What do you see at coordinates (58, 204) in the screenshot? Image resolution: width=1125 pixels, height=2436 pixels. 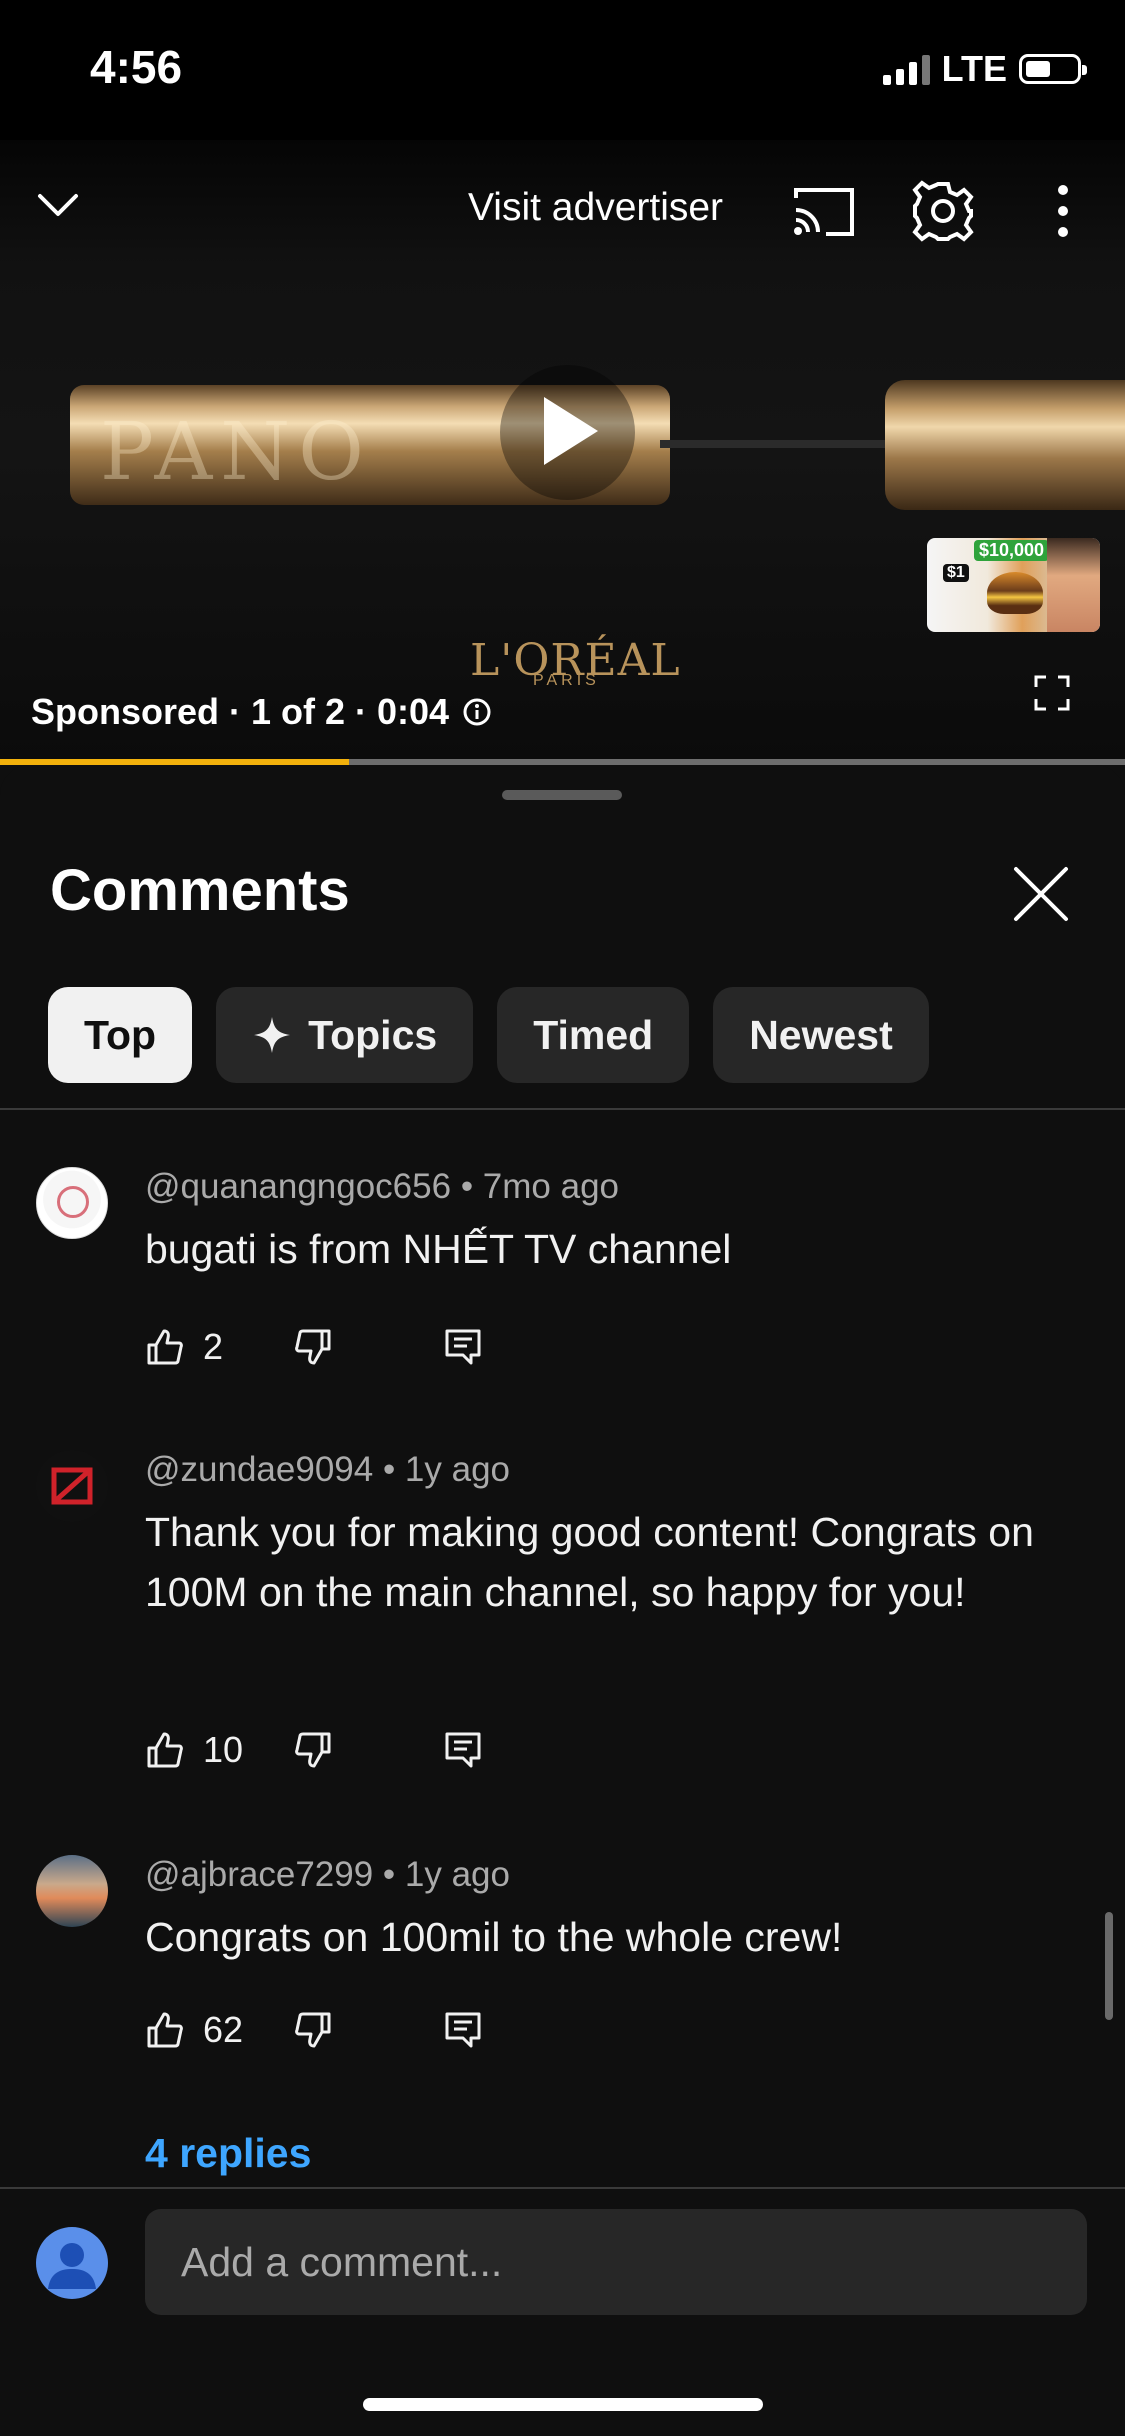 I see `chevron-down-icon` at bounding box center [58, 204].